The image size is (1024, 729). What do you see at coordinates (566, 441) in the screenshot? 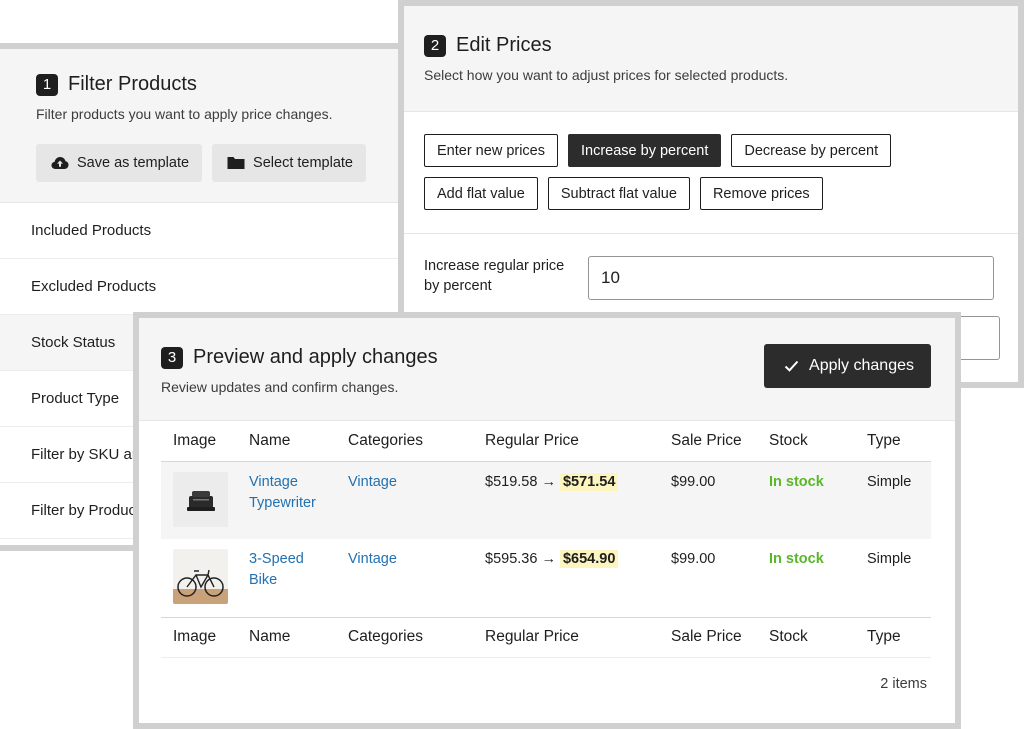
I see `column-header: Regular Price` at bounding box center [566, 441].